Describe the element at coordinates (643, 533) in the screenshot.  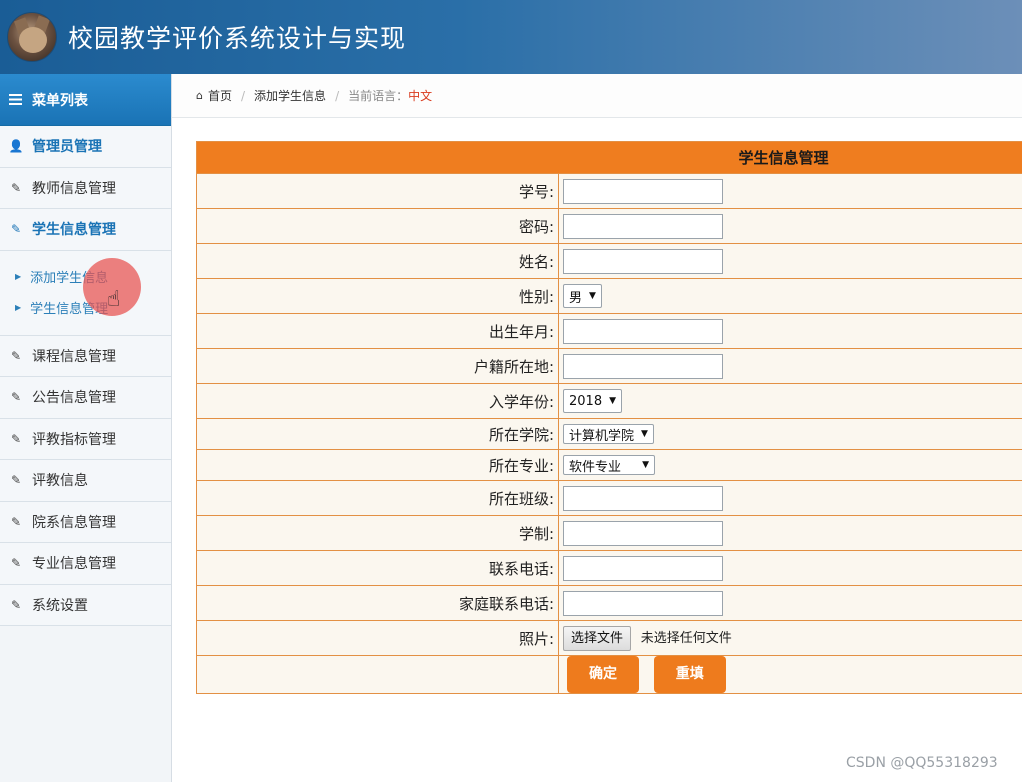
I see `duration-input` at that location.